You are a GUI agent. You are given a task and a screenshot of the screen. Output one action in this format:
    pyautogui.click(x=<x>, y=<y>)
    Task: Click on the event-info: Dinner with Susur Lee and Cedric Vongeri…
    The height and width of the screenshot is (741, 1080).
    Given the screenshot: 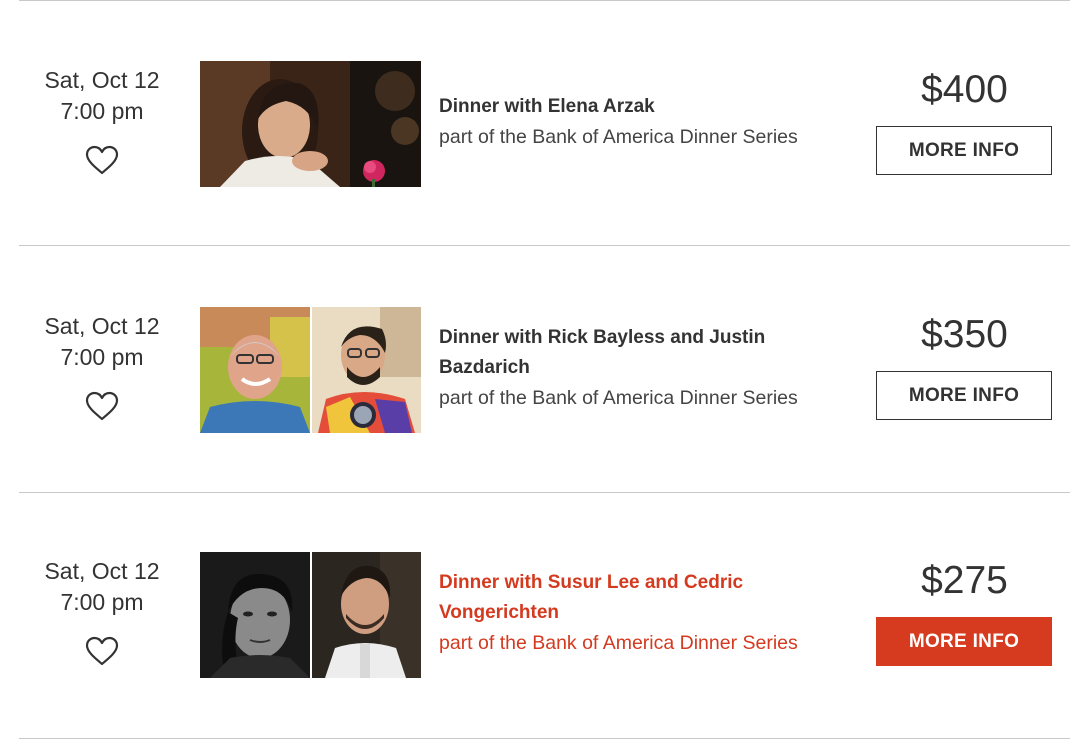 What is the action you would take?
    pyautogui.click(x=639, y=613)
    